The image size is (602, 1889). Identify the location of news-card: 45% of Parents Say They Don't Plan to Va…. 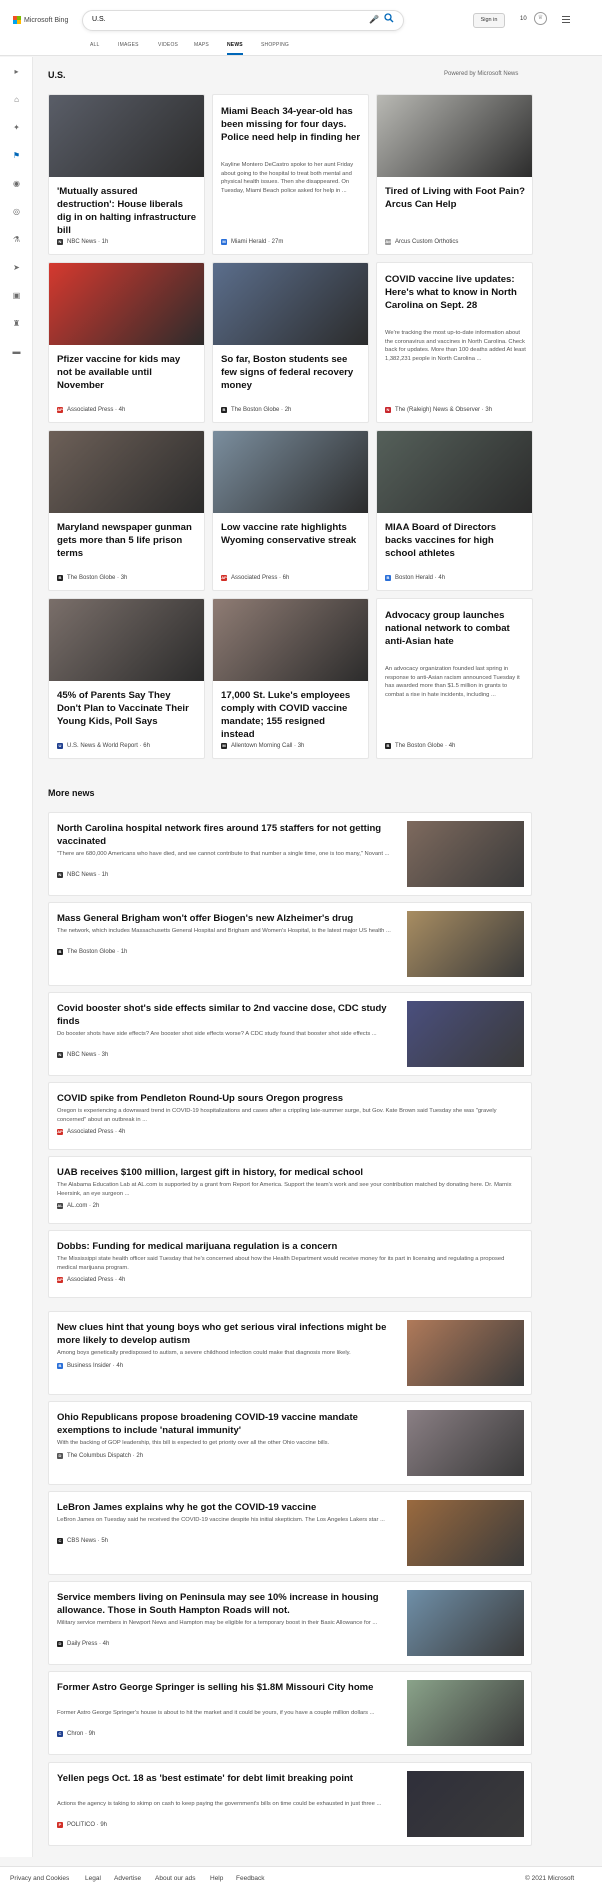
(126, 678).